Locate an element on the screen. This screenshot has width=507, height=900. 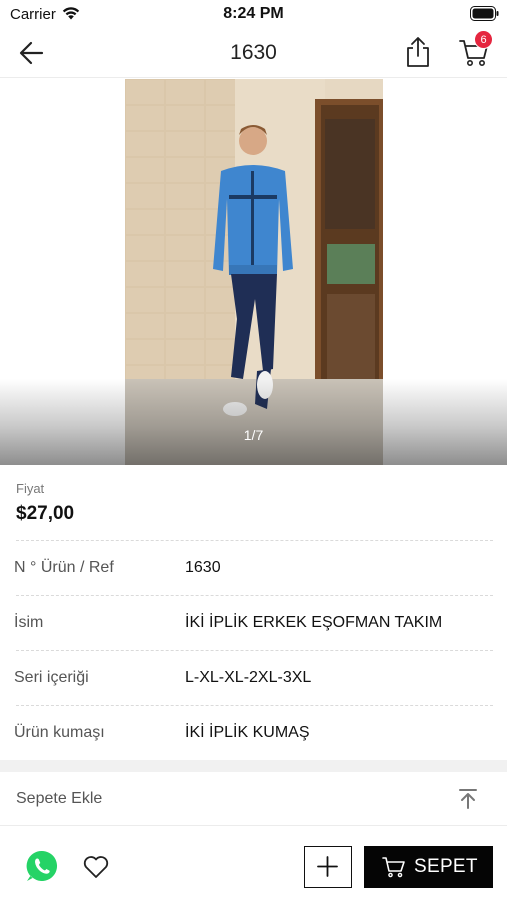
heart-icon is located at coordinates (96, 867).